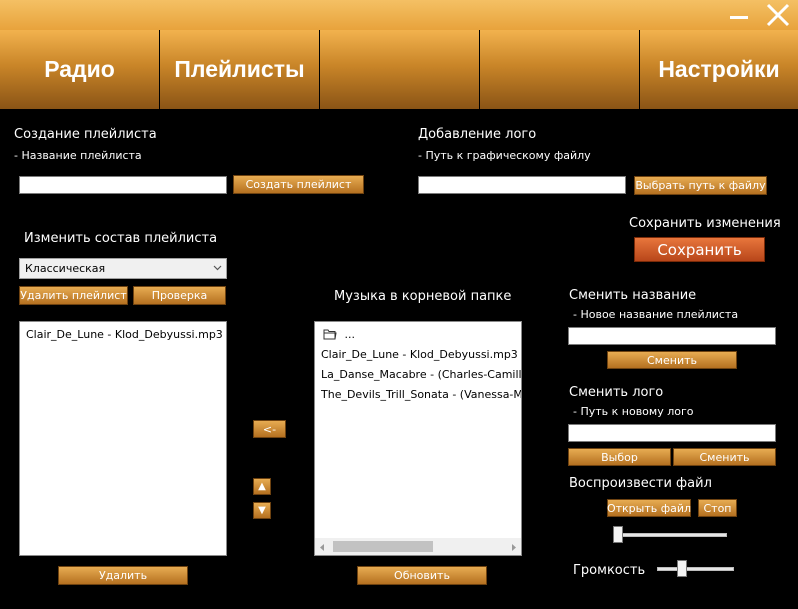 Image resolution: width=798 pixels, height=609 pixels. I want to click on stop-button: Стоп, so click(717, 508).